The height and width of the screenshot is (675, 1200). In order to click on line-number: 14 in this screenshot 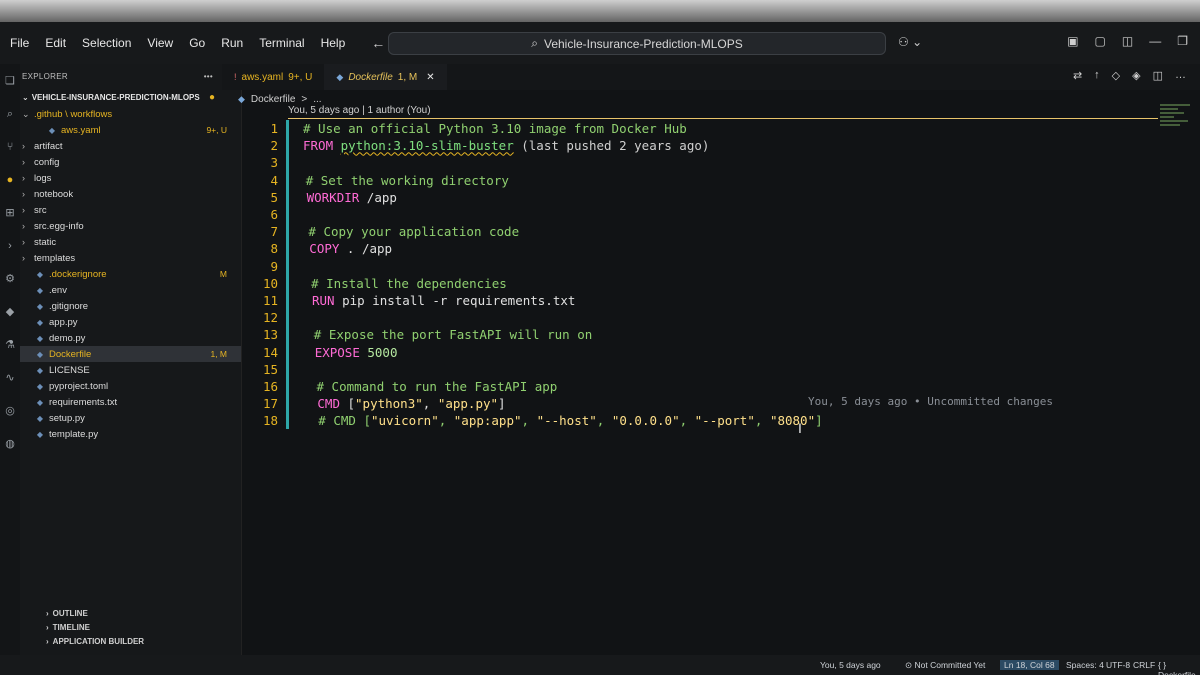, I will do `click(270, 352)`.